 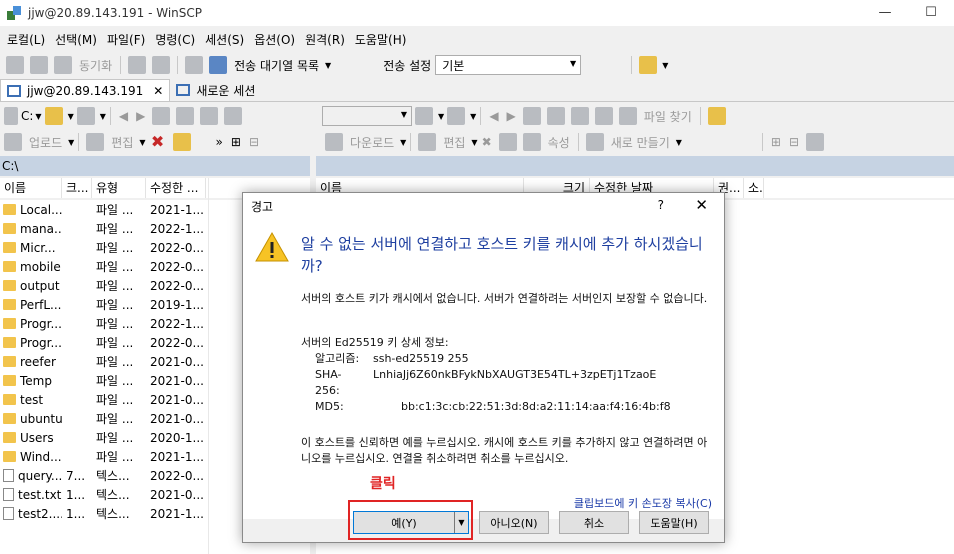 What do you see at coordinates (514, 522) in the screenshot?
I see `no-button: 아니오(N)` at bounding box center [514, 522].